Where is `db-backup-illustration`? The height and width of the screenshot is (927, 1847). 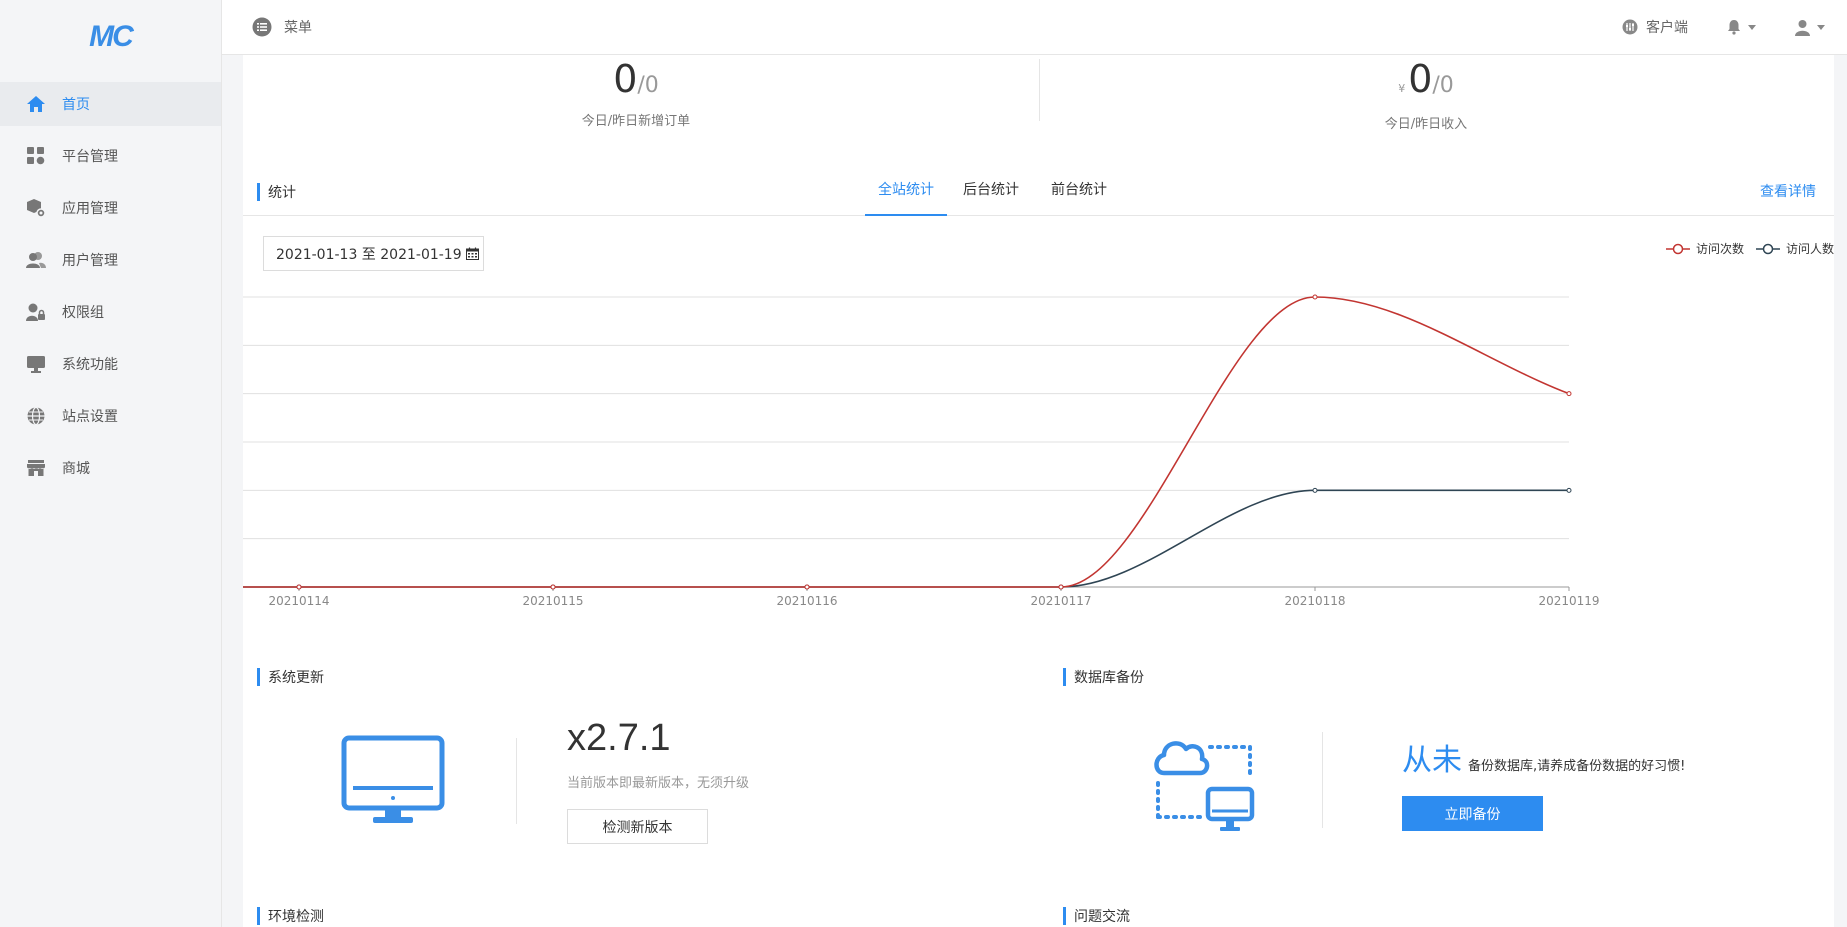 db-backup-illustration is located at coordinates (1204, 785).